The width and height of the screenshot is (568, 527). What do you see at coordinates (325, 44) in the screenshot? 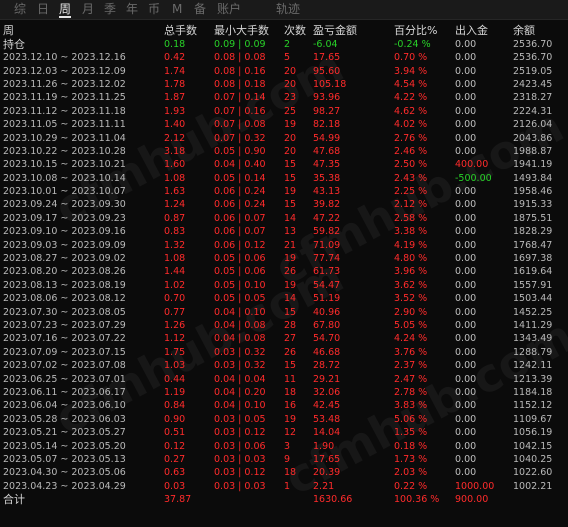
I see `position-pnl: -6.04` at bounding box center [325, 44].